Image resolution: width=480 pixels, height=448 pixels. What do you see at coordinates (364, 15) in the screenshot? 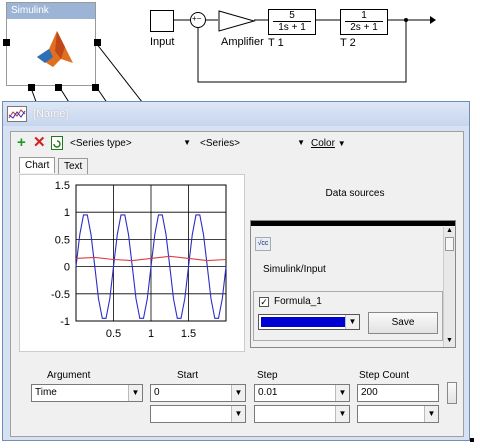
I see `t2-numerator: 1` at bounding box center [364, 15].